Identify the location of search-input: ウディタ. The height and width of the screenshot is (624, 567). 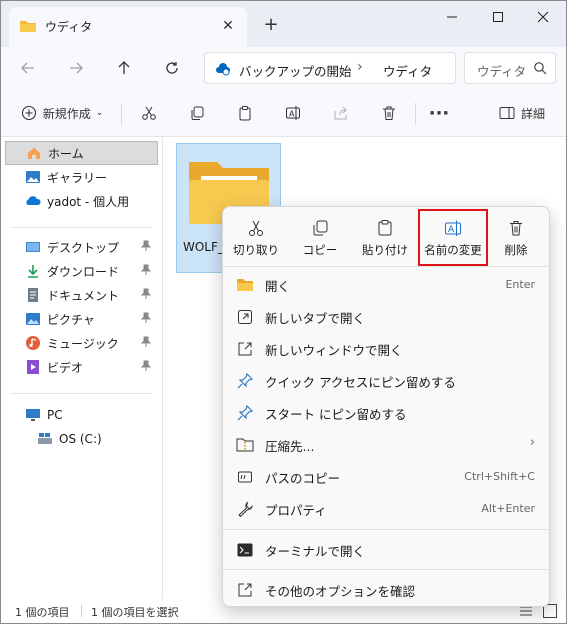
(501, 70).